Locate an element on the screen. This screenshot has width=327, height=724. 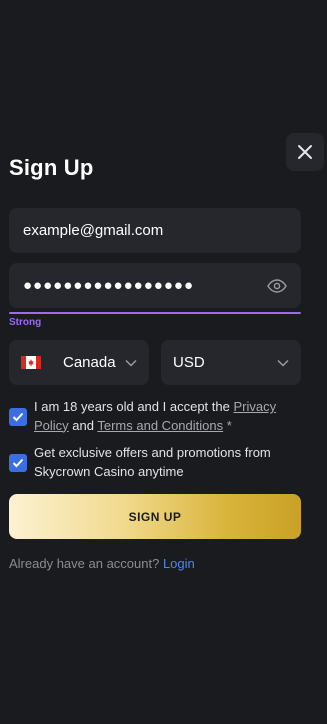
close-icon is located at coordinates (305, 152).